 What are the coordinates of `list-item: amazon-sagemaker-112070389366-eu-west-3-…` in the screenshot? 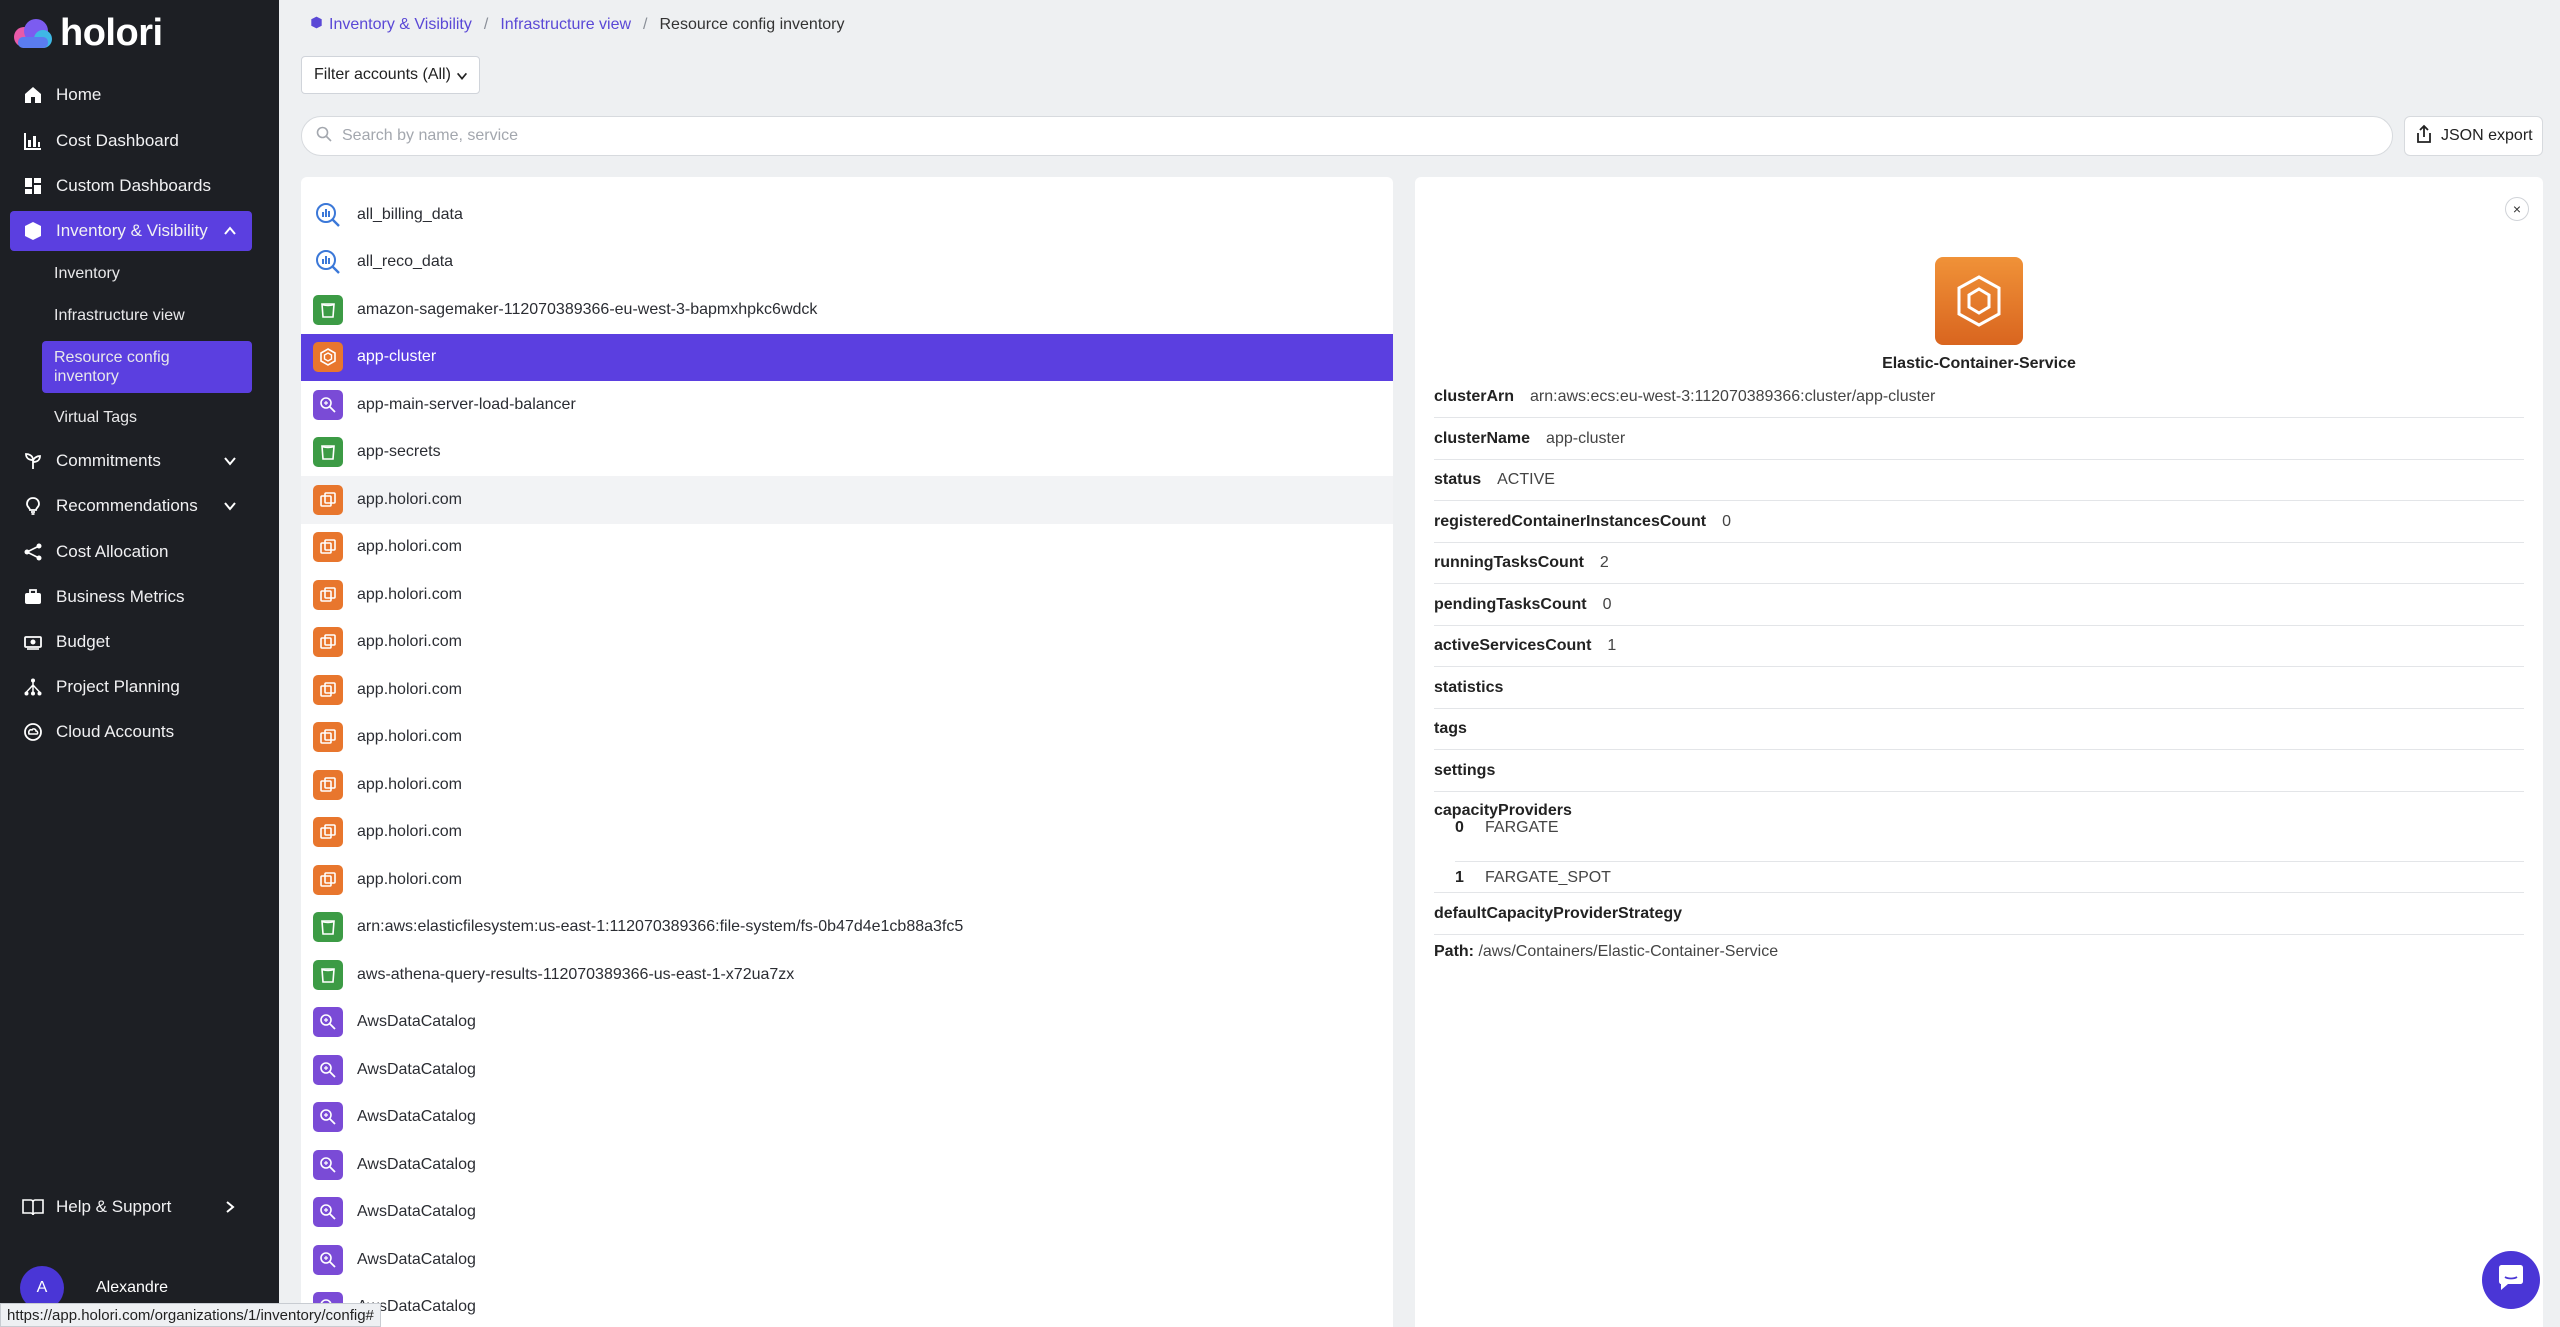 It's located at (847, 310).